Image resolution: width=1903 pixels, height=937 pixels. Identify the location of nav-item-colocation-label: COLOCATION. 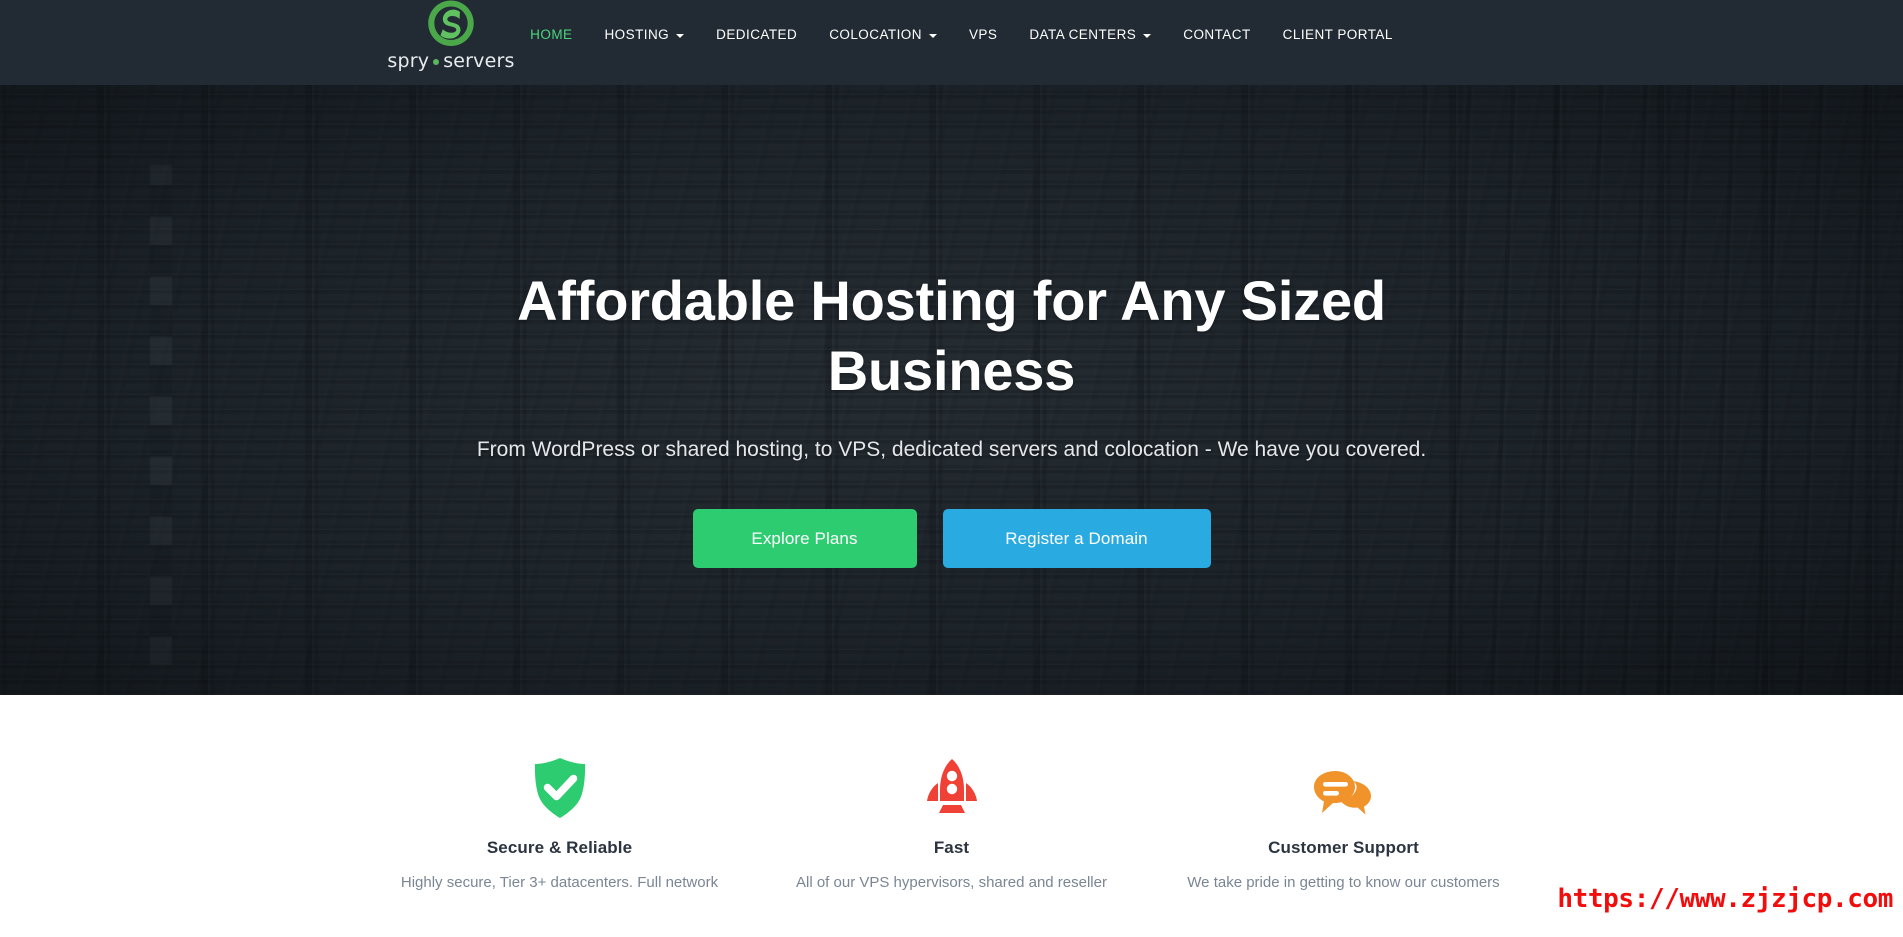
(875, 34).